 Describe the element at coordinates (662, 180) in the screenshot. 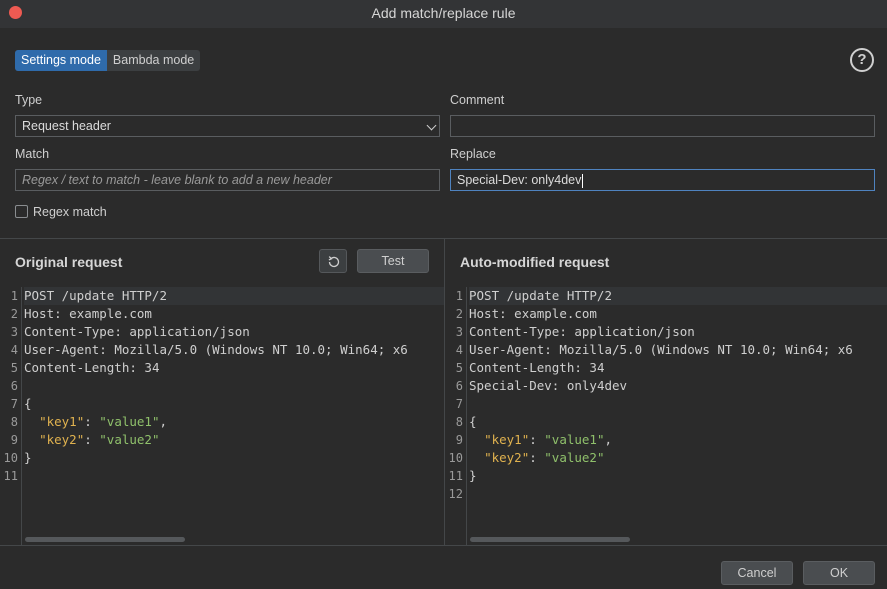

I see `replace-field: Special-Dev: only4dev` at that location.